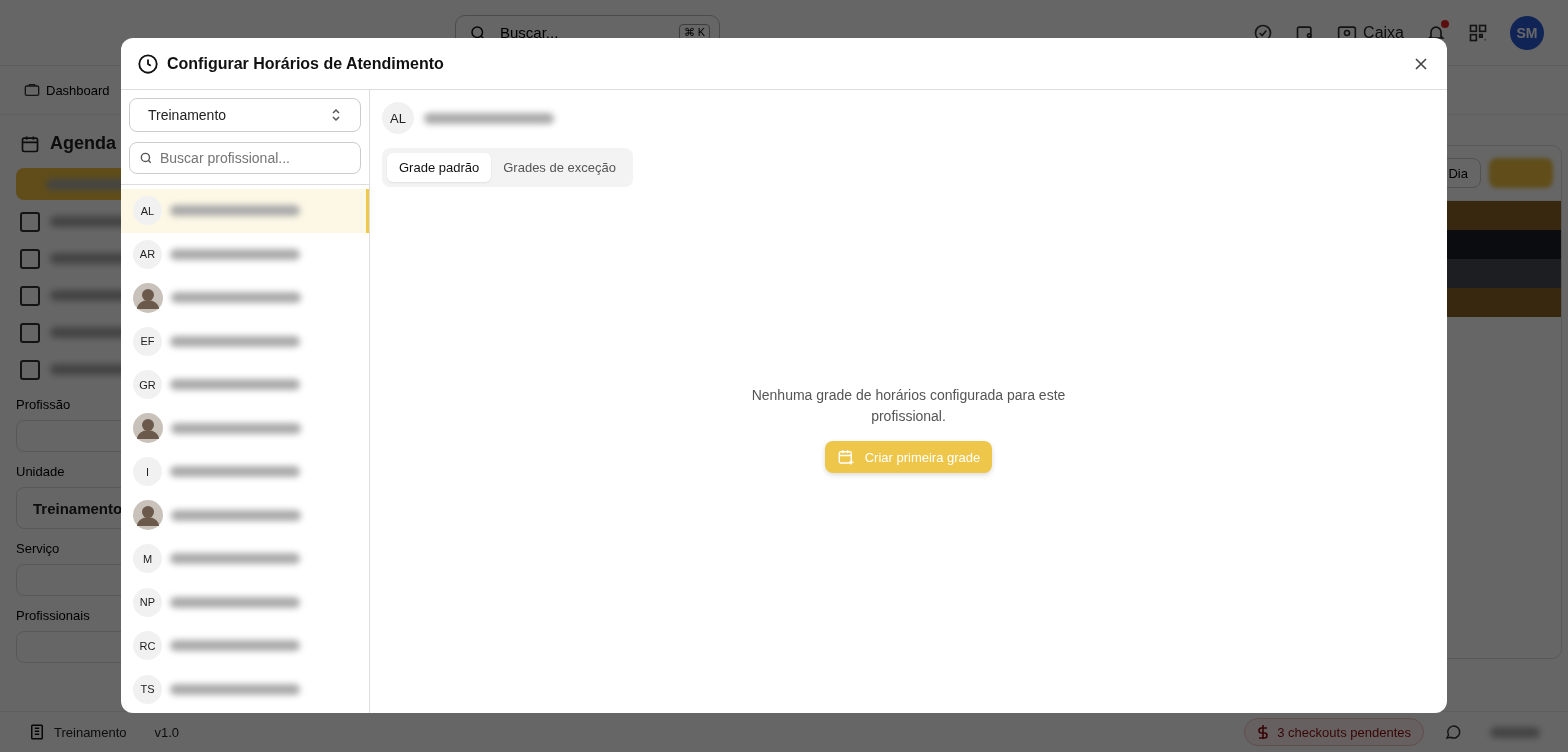 The image size is (1568, 752). What do you see at coordinates (43, 404) in the screenshot?
I see `filter-label: Profissão` at bounding box center [43, 404].